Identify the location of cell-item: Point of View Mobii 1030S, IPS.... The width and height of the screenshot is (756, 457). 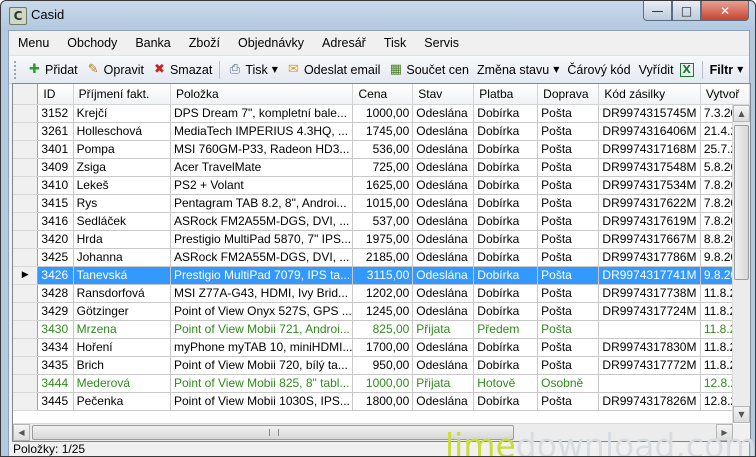
(262, 401).